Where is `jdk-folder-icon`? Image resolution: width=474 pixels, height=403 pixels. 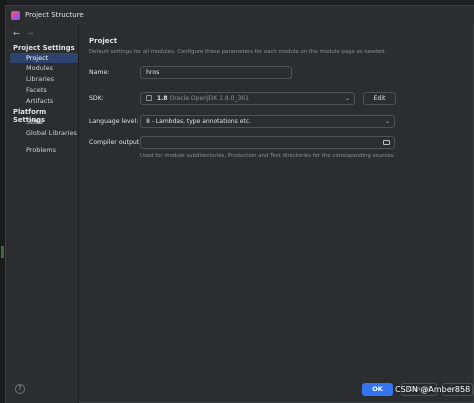 jdk-folder-icon is located at coordinates (149, 98).